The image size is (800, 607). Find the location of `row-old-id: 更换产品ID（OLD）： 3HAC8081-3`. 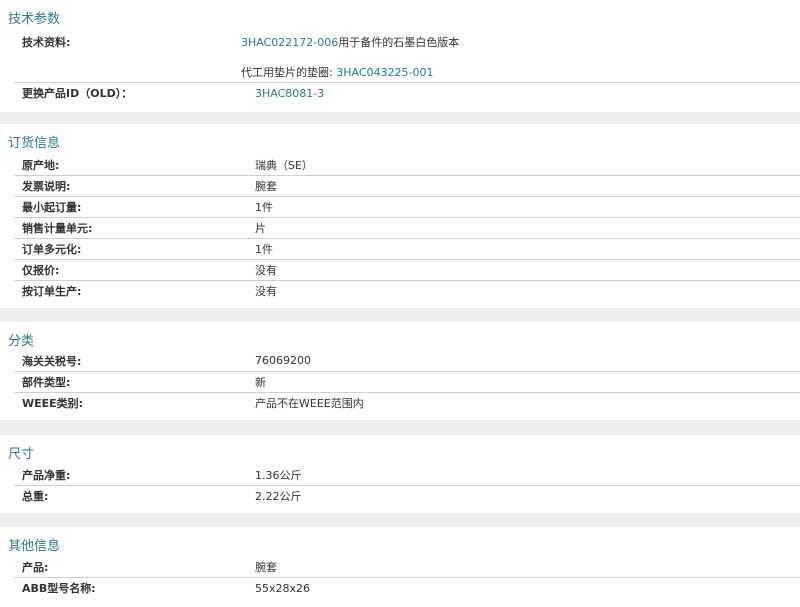

row-old-id: 更换产品ID（OLD）： 3HAC8081-3 is located at coordinates (407, 93).